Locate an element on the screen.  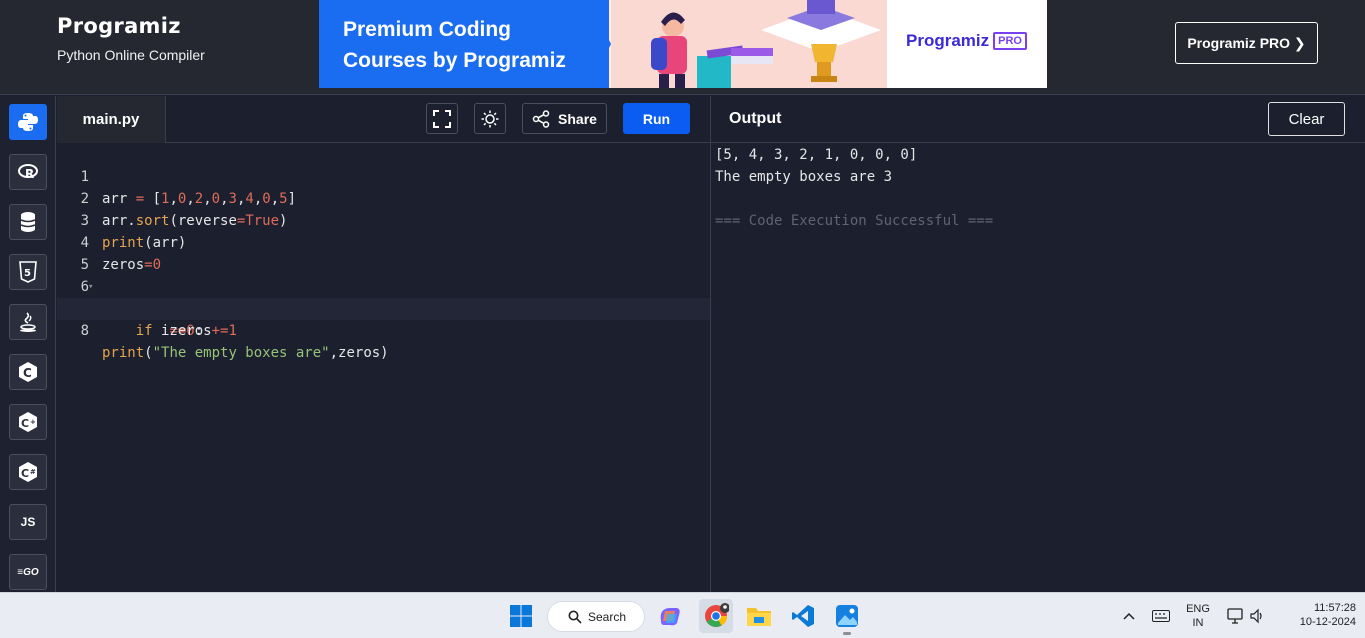
brand: Programiz Python Online Compiler is located at coordinates (131, 38).